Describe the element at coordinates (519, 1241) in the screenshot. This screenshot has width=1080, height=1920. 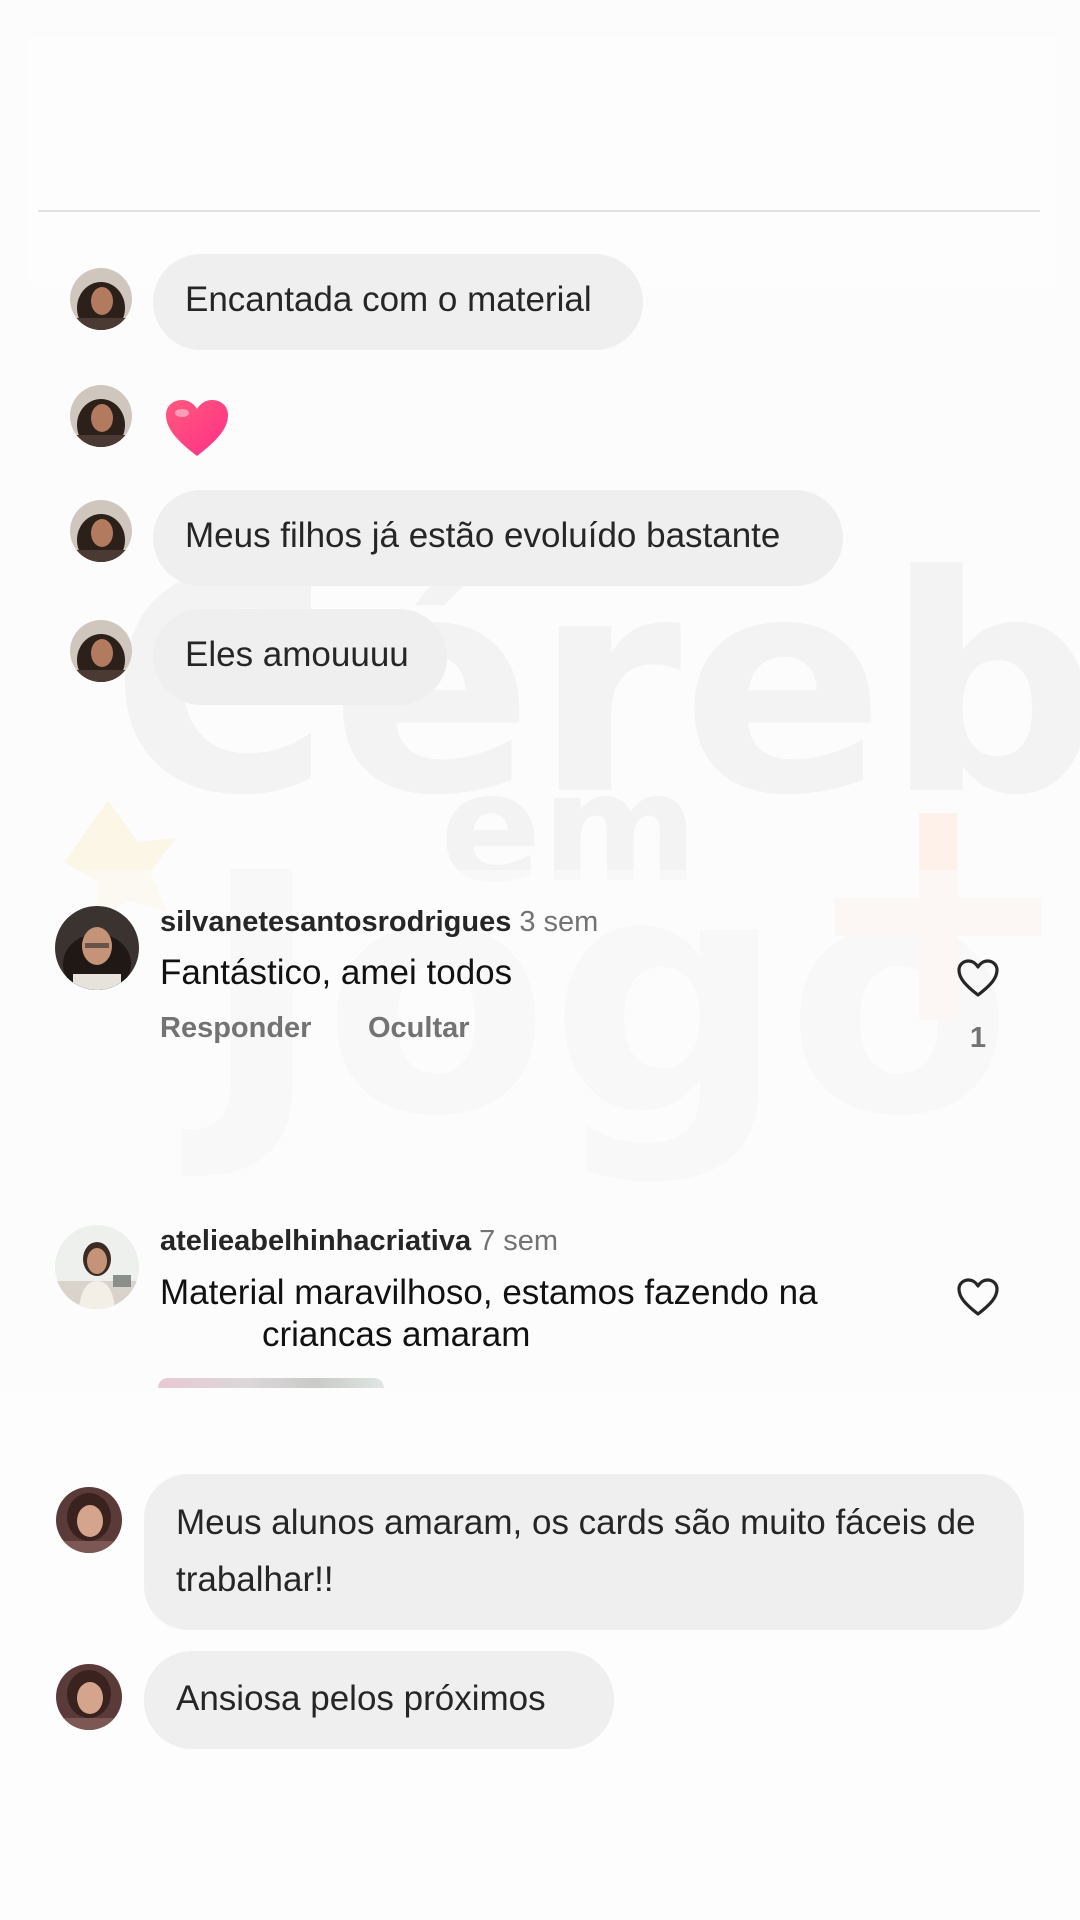
I see `comment-time: 7 sem` at that location.